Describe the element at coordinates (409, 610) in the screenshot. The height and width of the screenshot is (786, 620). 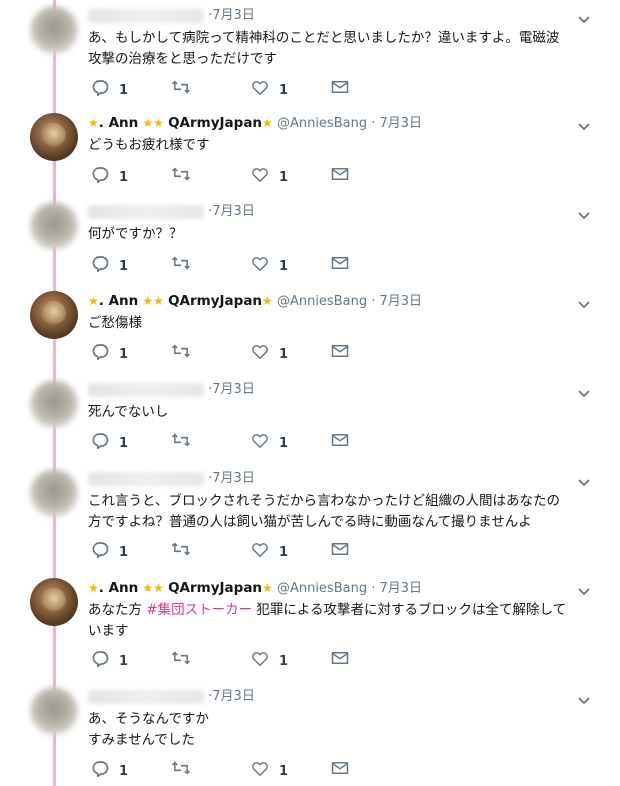
I see `text-segment: 犯罪による攻撃者に対するブロックは全て解除して` at that location.